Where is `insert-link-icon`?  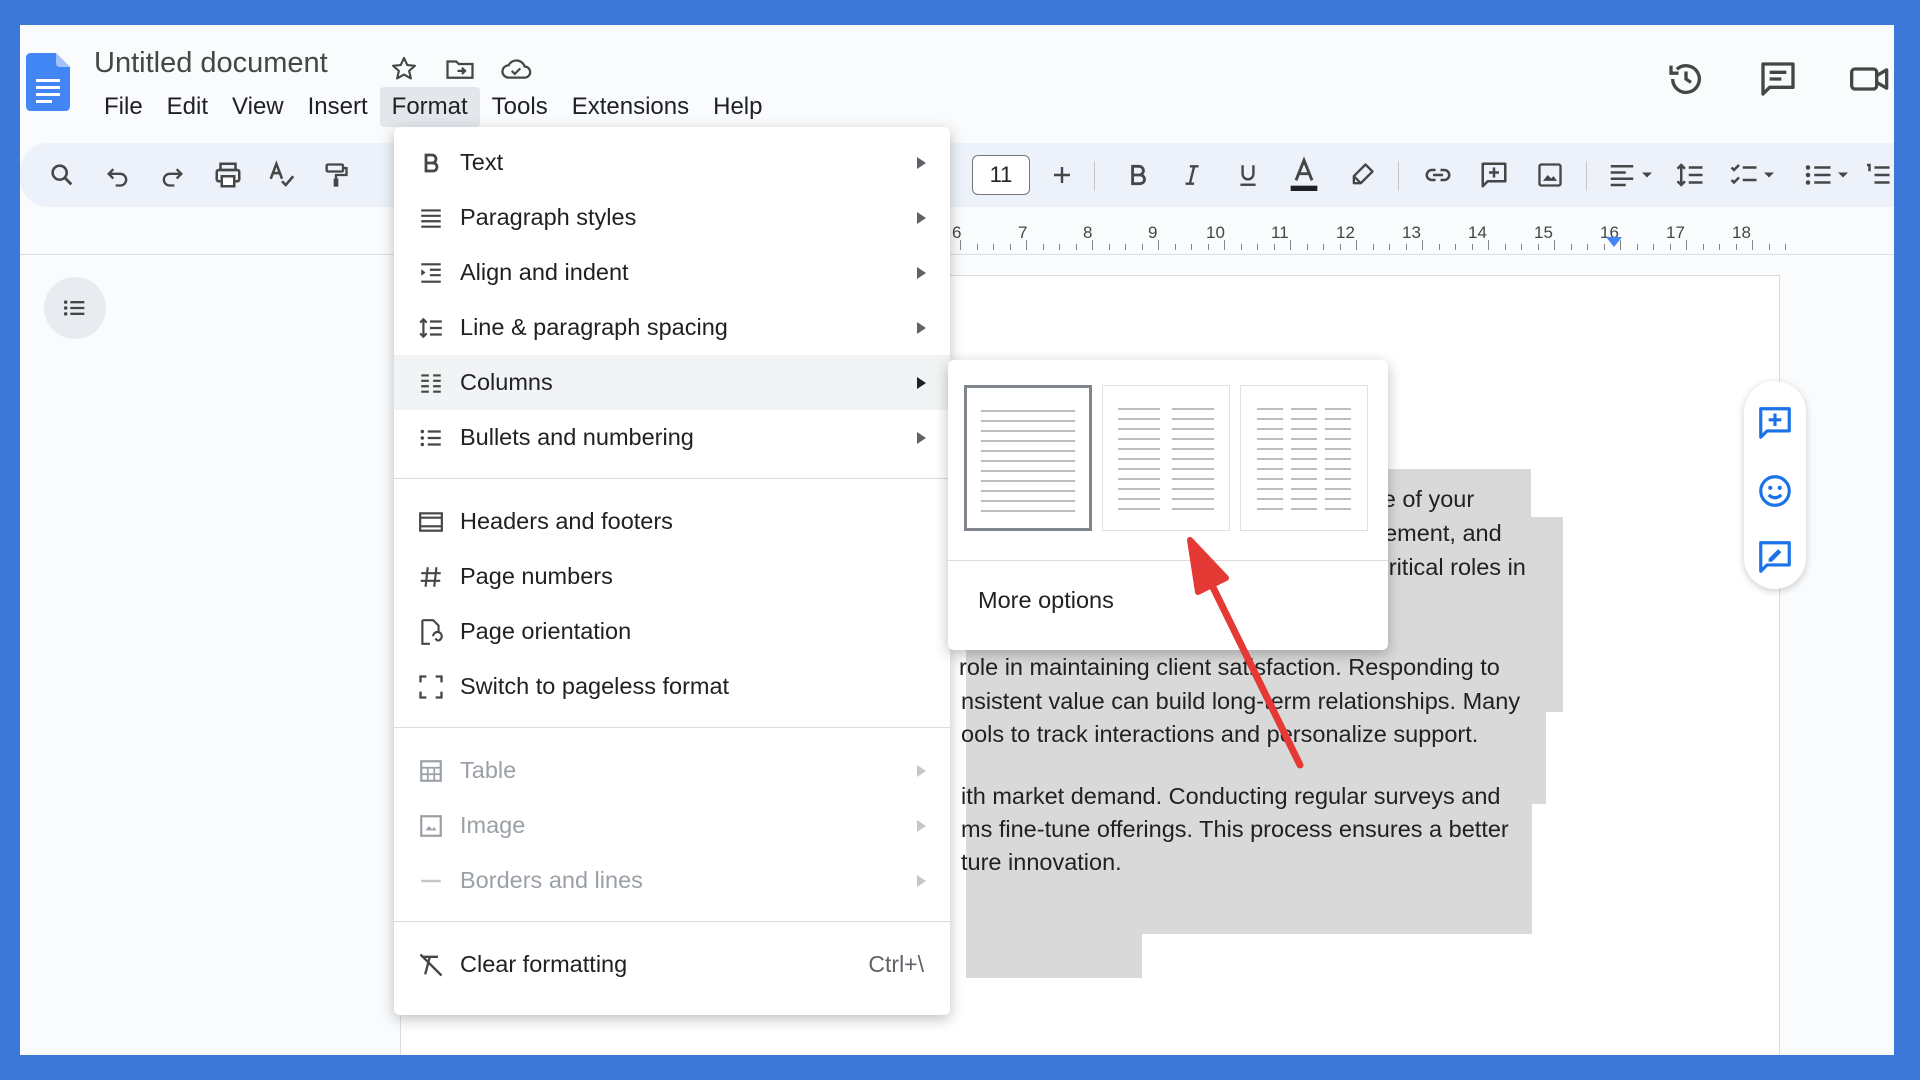 insert-link-icon is located at coordinates (1438, 175).